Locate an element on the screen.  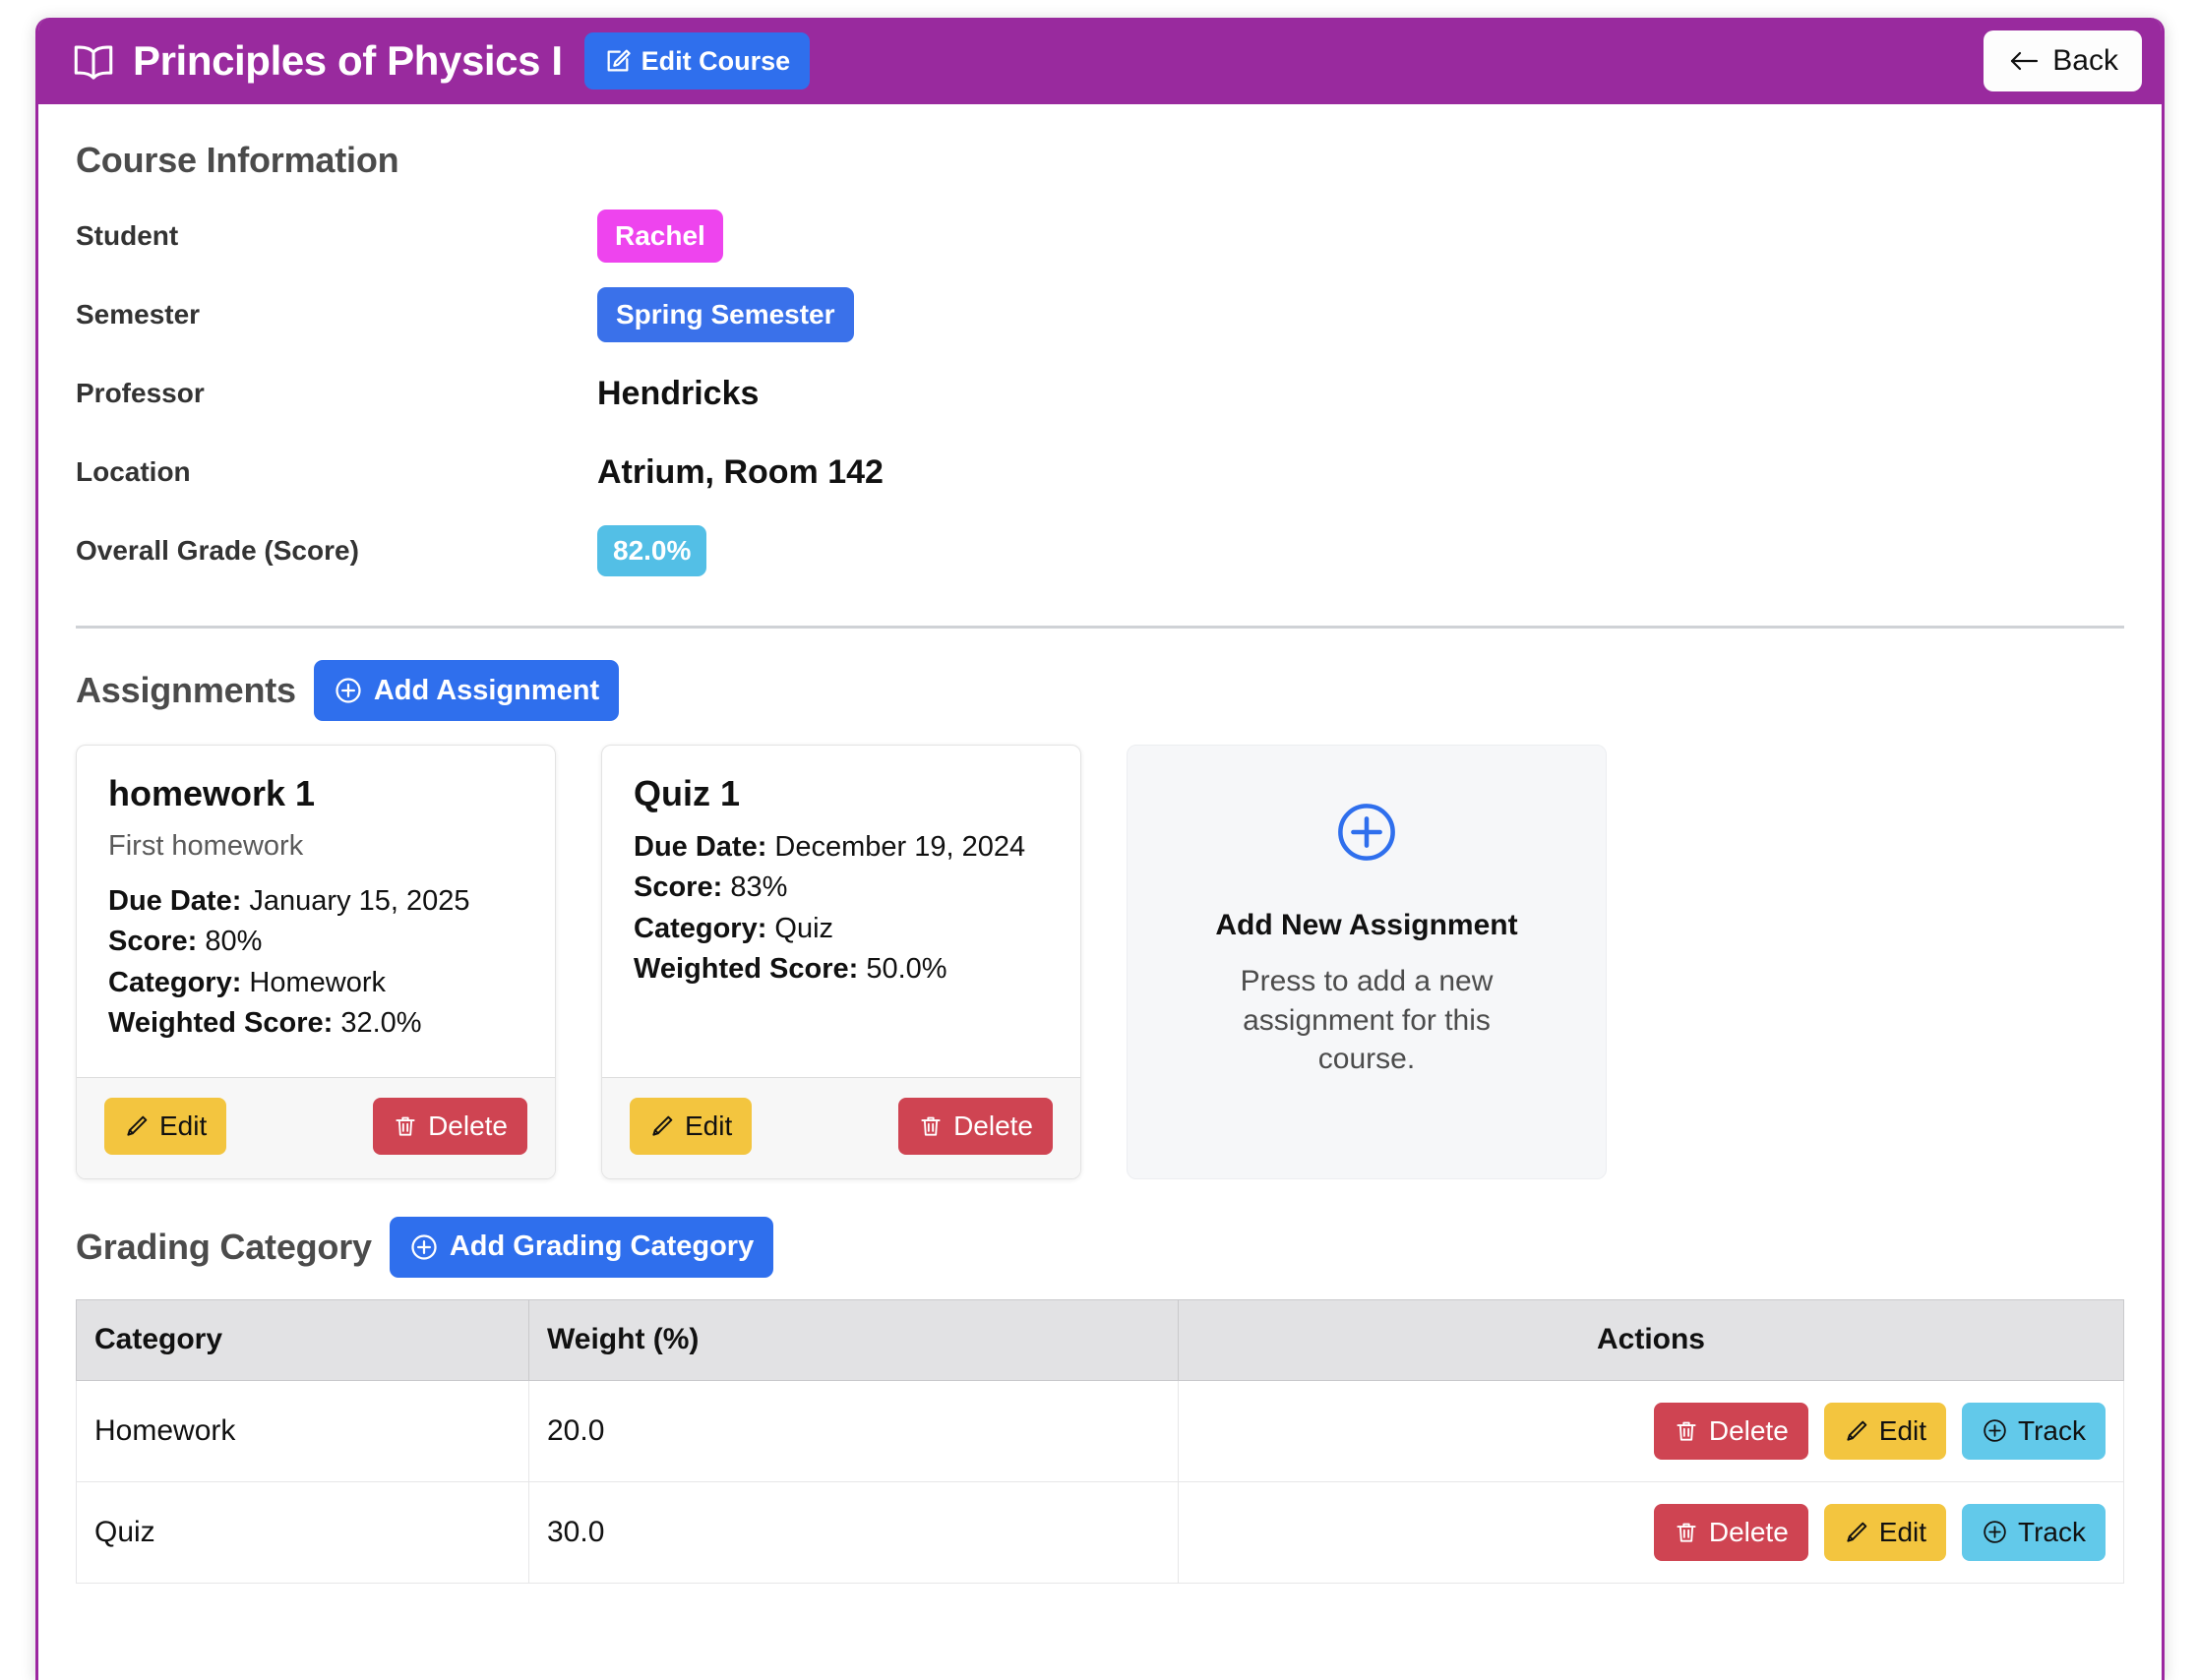
weighted-score-value: 32.0% is located at coordinates (381, 1023).